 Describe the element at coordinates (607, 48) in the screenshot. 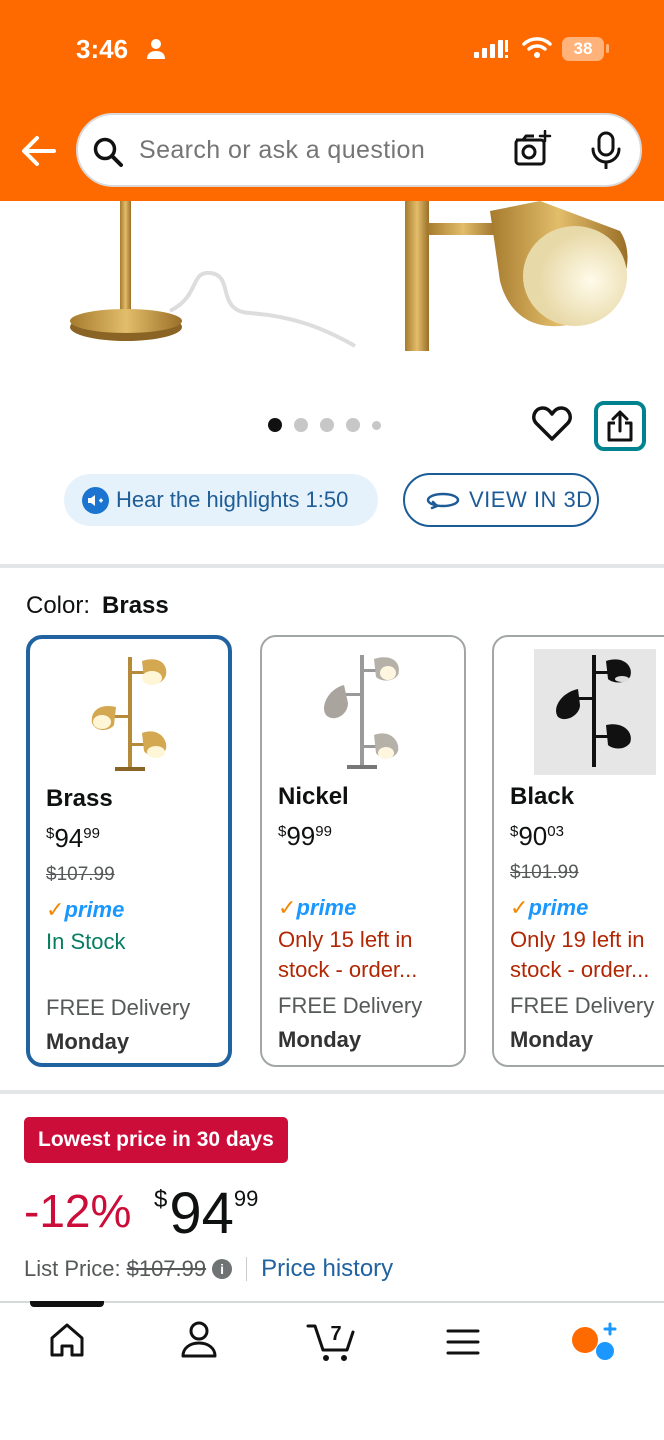

I see `battery-cap` at that location.